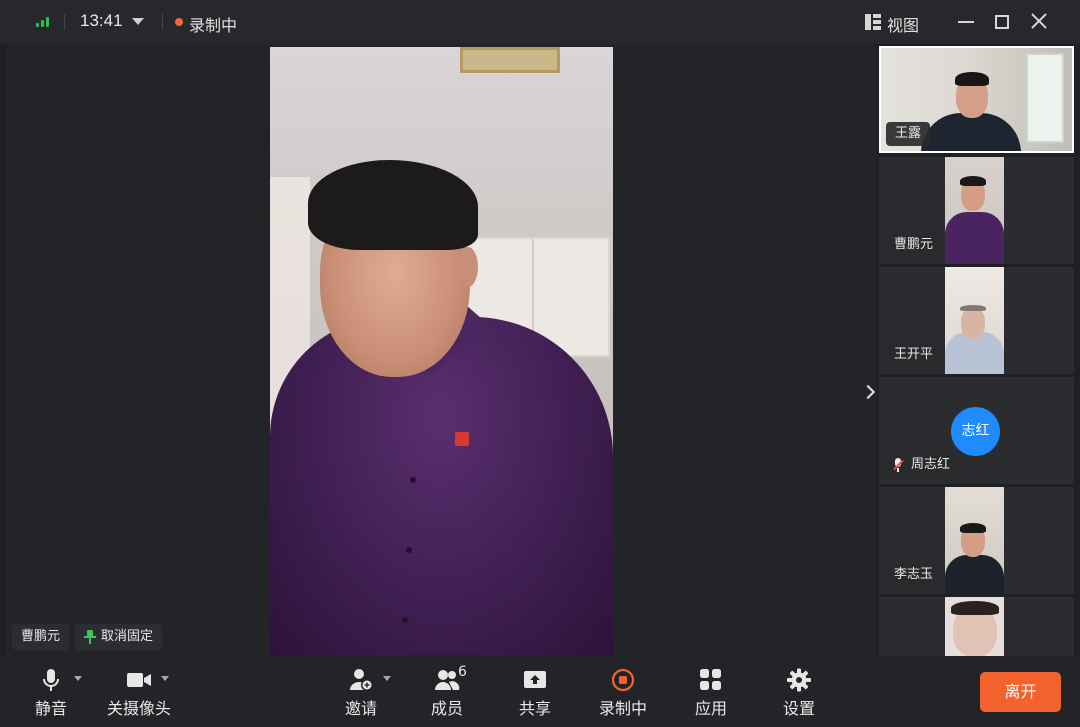  Describe the element at coordinates (41, 637) in the screenshot. I see `main-participant-name: 曹鹏元` at that location.